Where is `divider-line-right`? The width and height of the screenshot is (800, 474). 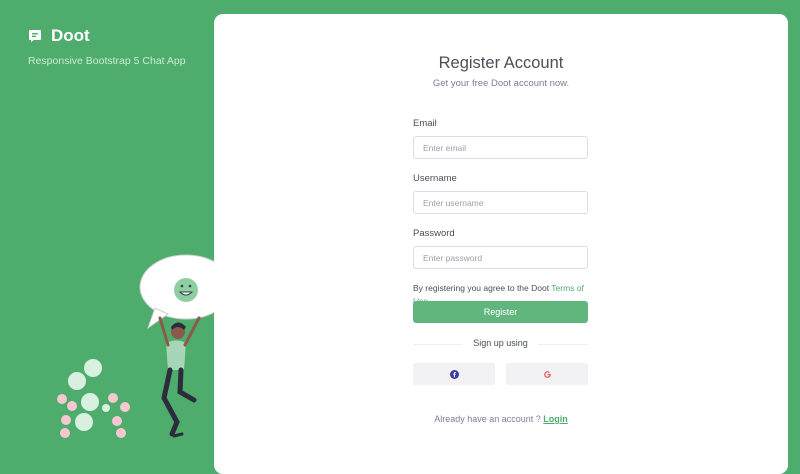 divider-line-right is located at coordinates (563, 344).